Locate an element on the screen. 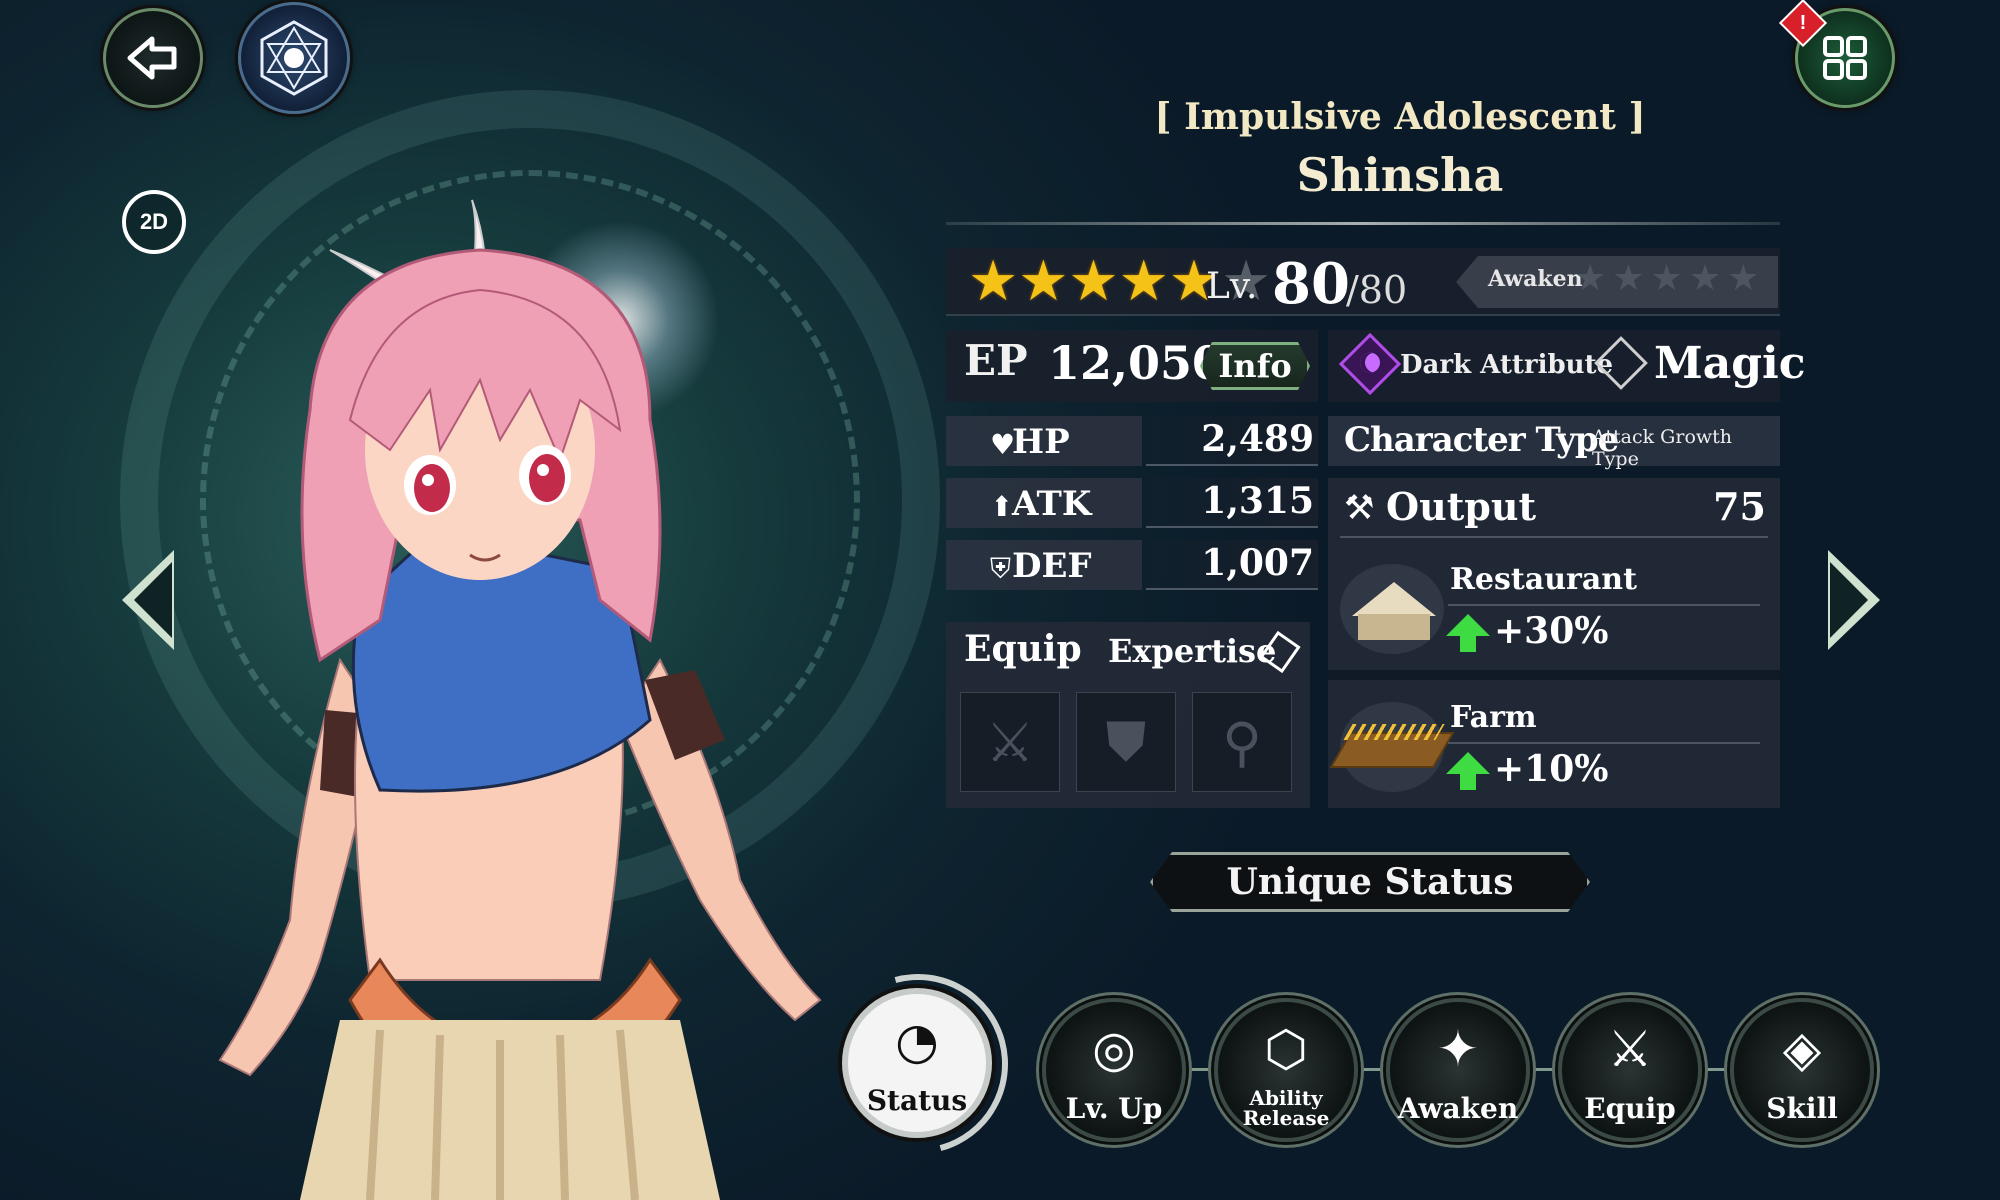  farm-icon is located at coordinates (1392, 747).